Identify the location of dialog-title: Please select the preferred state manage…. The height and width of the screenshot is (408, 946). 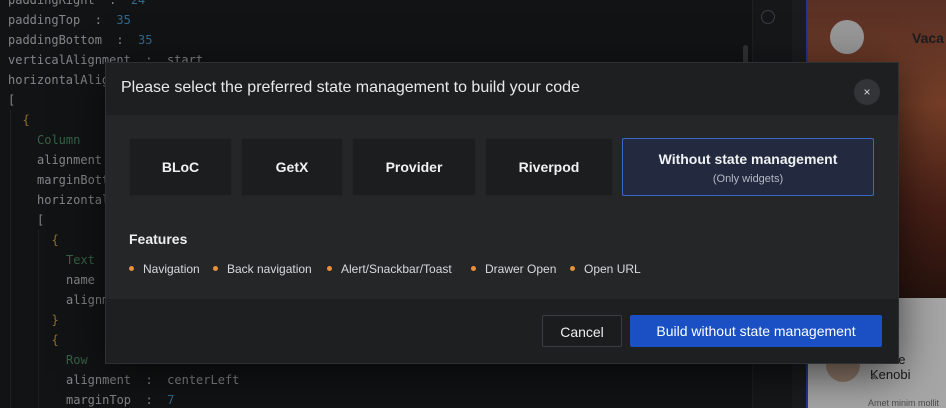
(350, 87).